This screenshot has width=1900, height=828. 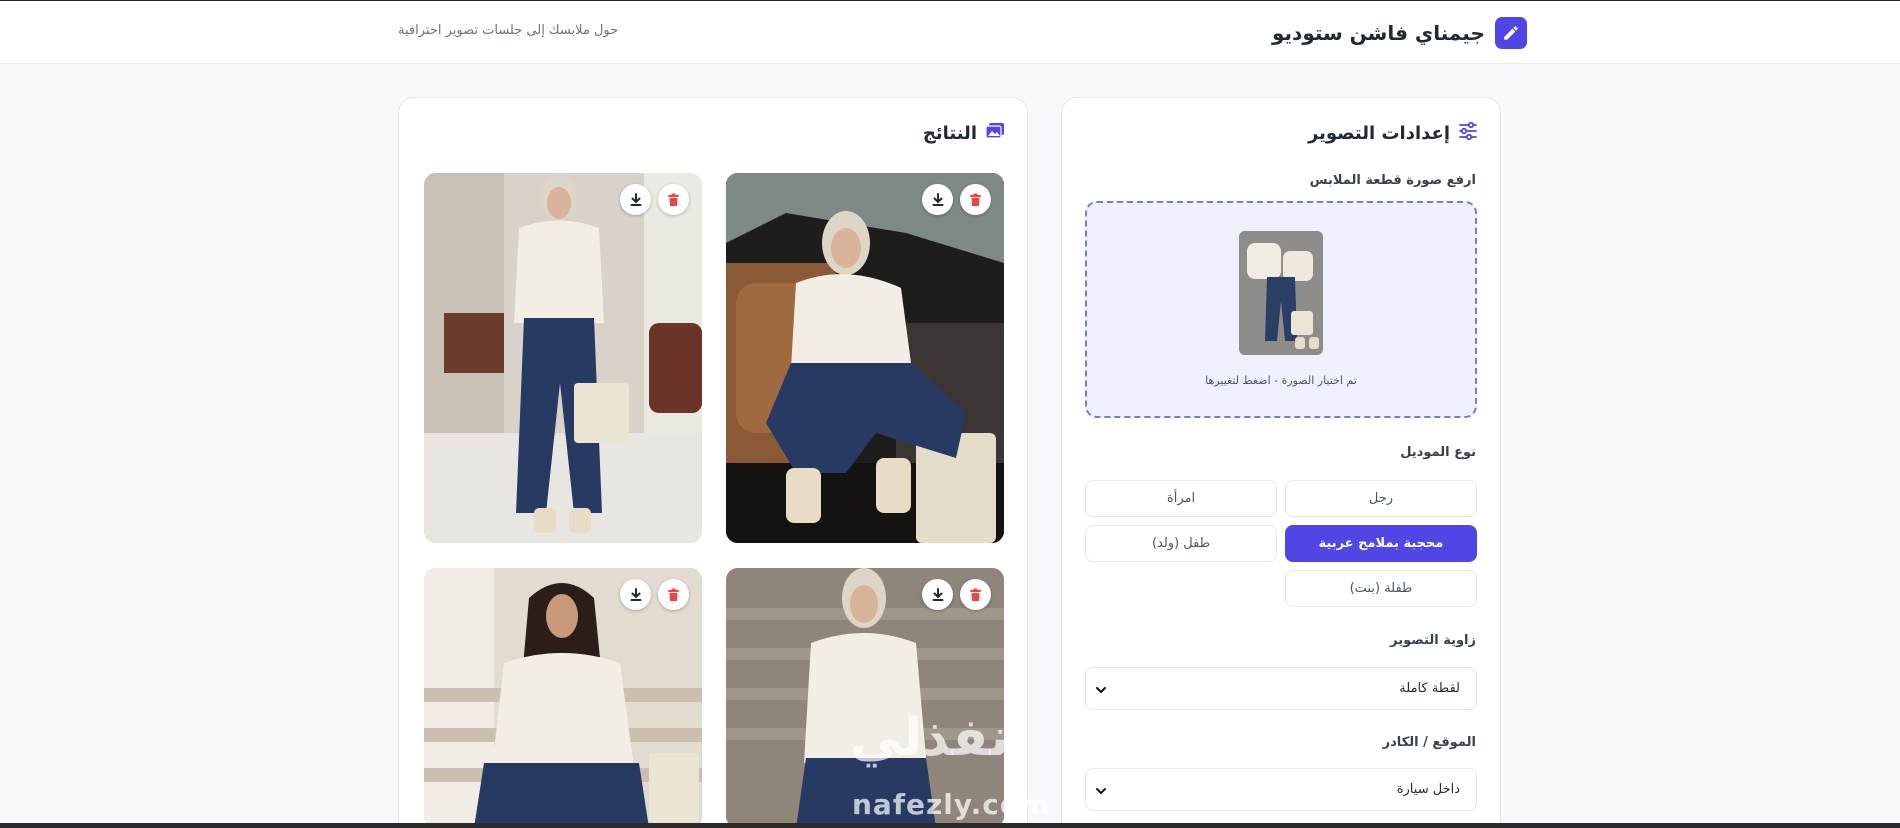 What do you see at coordinates (1510, 33) in the screenshot?
I see `pencil-icon` at bounding box center [1510, 33].